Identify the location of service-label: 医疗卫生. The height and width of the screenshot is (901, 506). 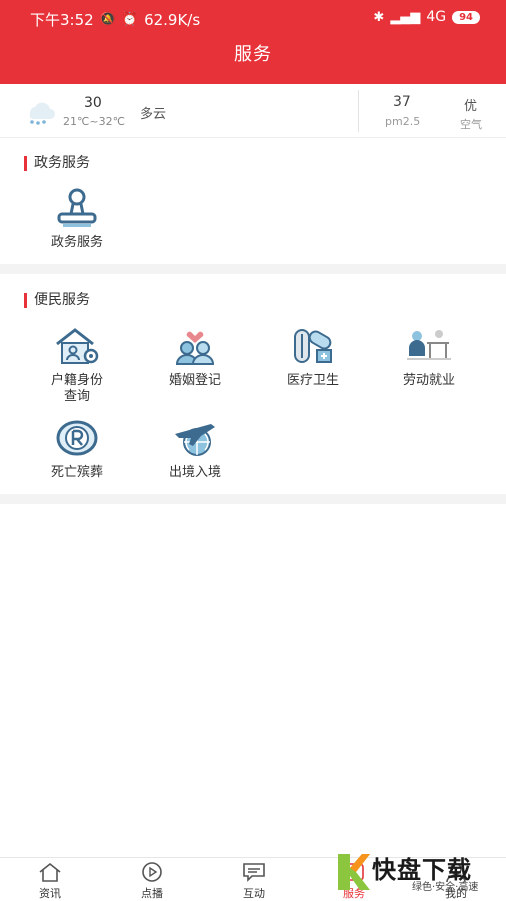
(312, 380).